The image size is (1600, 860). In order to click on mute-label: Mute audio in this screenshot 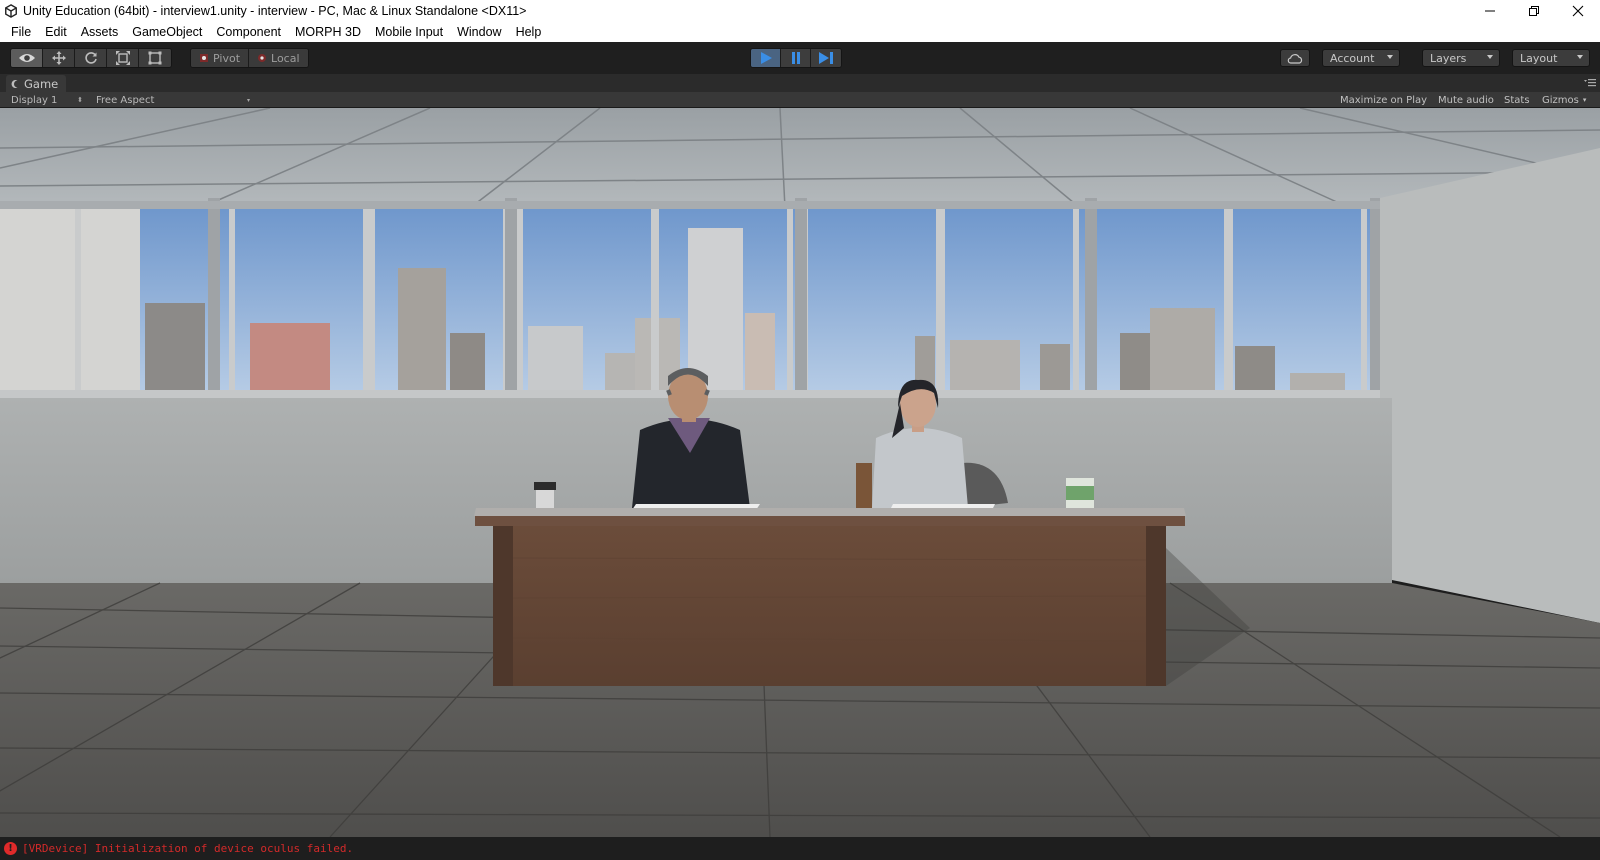, I will do `click(1466, 100)`.